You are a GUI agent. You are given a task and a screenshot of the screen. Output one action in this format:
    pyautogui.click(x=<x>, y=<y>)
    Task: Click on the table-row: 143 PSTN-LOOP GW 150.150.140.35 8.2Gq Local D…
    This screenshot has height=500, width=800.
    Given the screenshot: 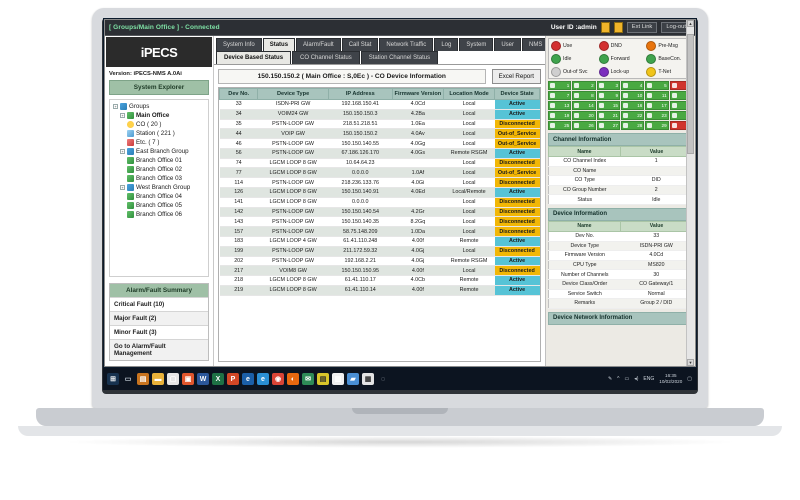 What is the action you would take?
    pyautogui.click(x=379, y=222)
    